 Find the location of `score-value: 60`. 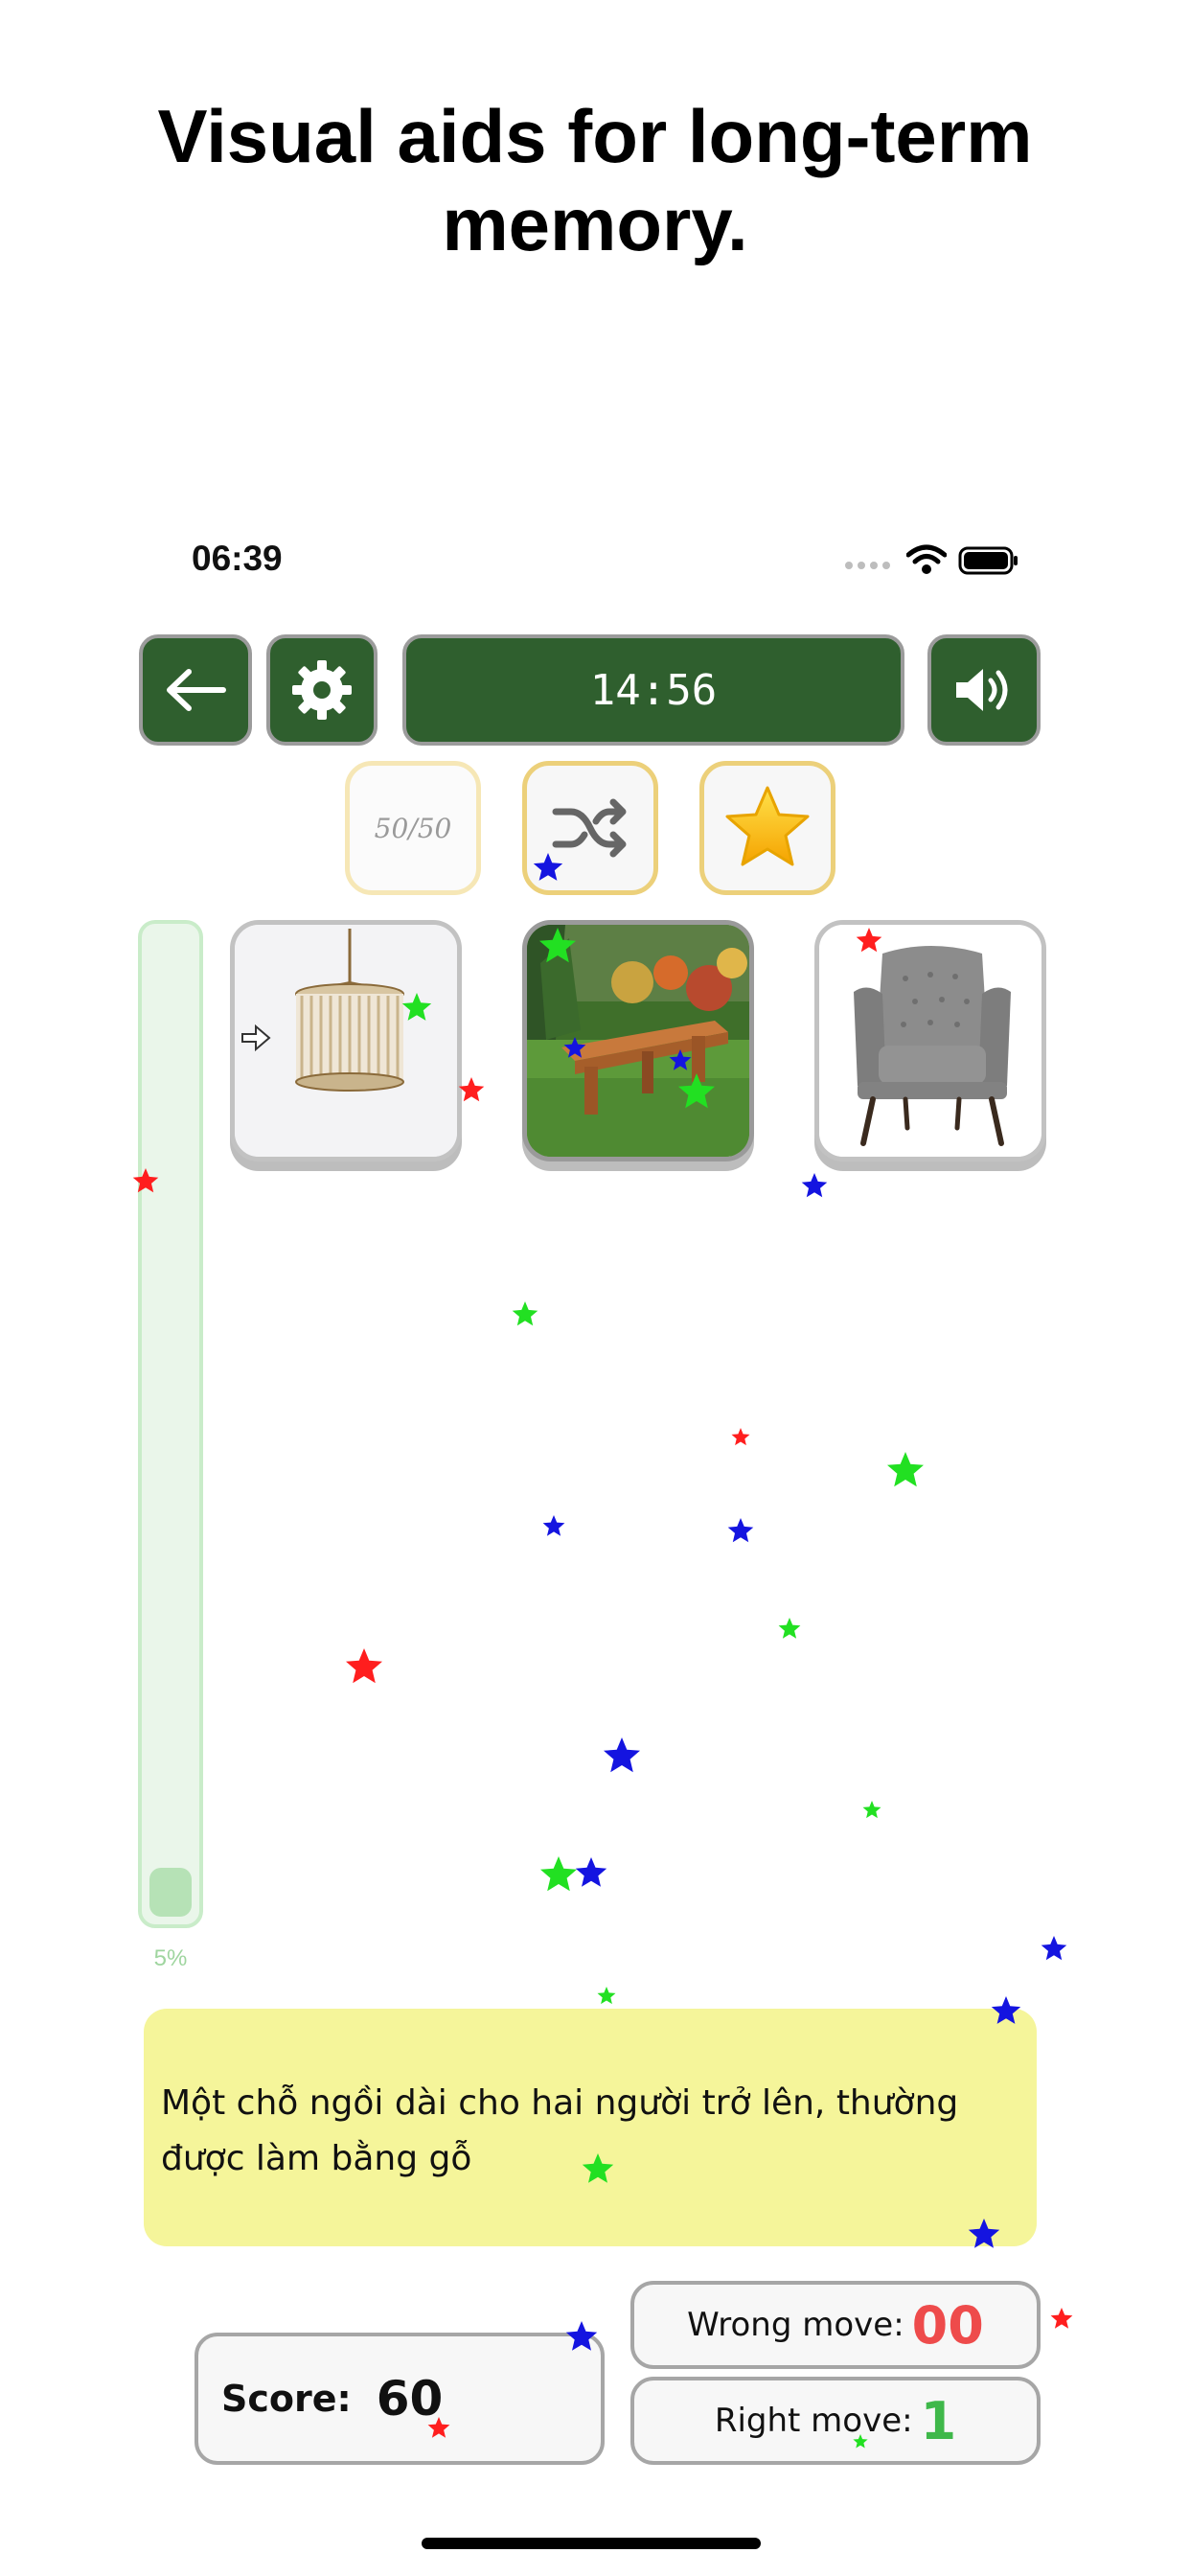

score-value: 60 is located at coordinates (410, 2398).